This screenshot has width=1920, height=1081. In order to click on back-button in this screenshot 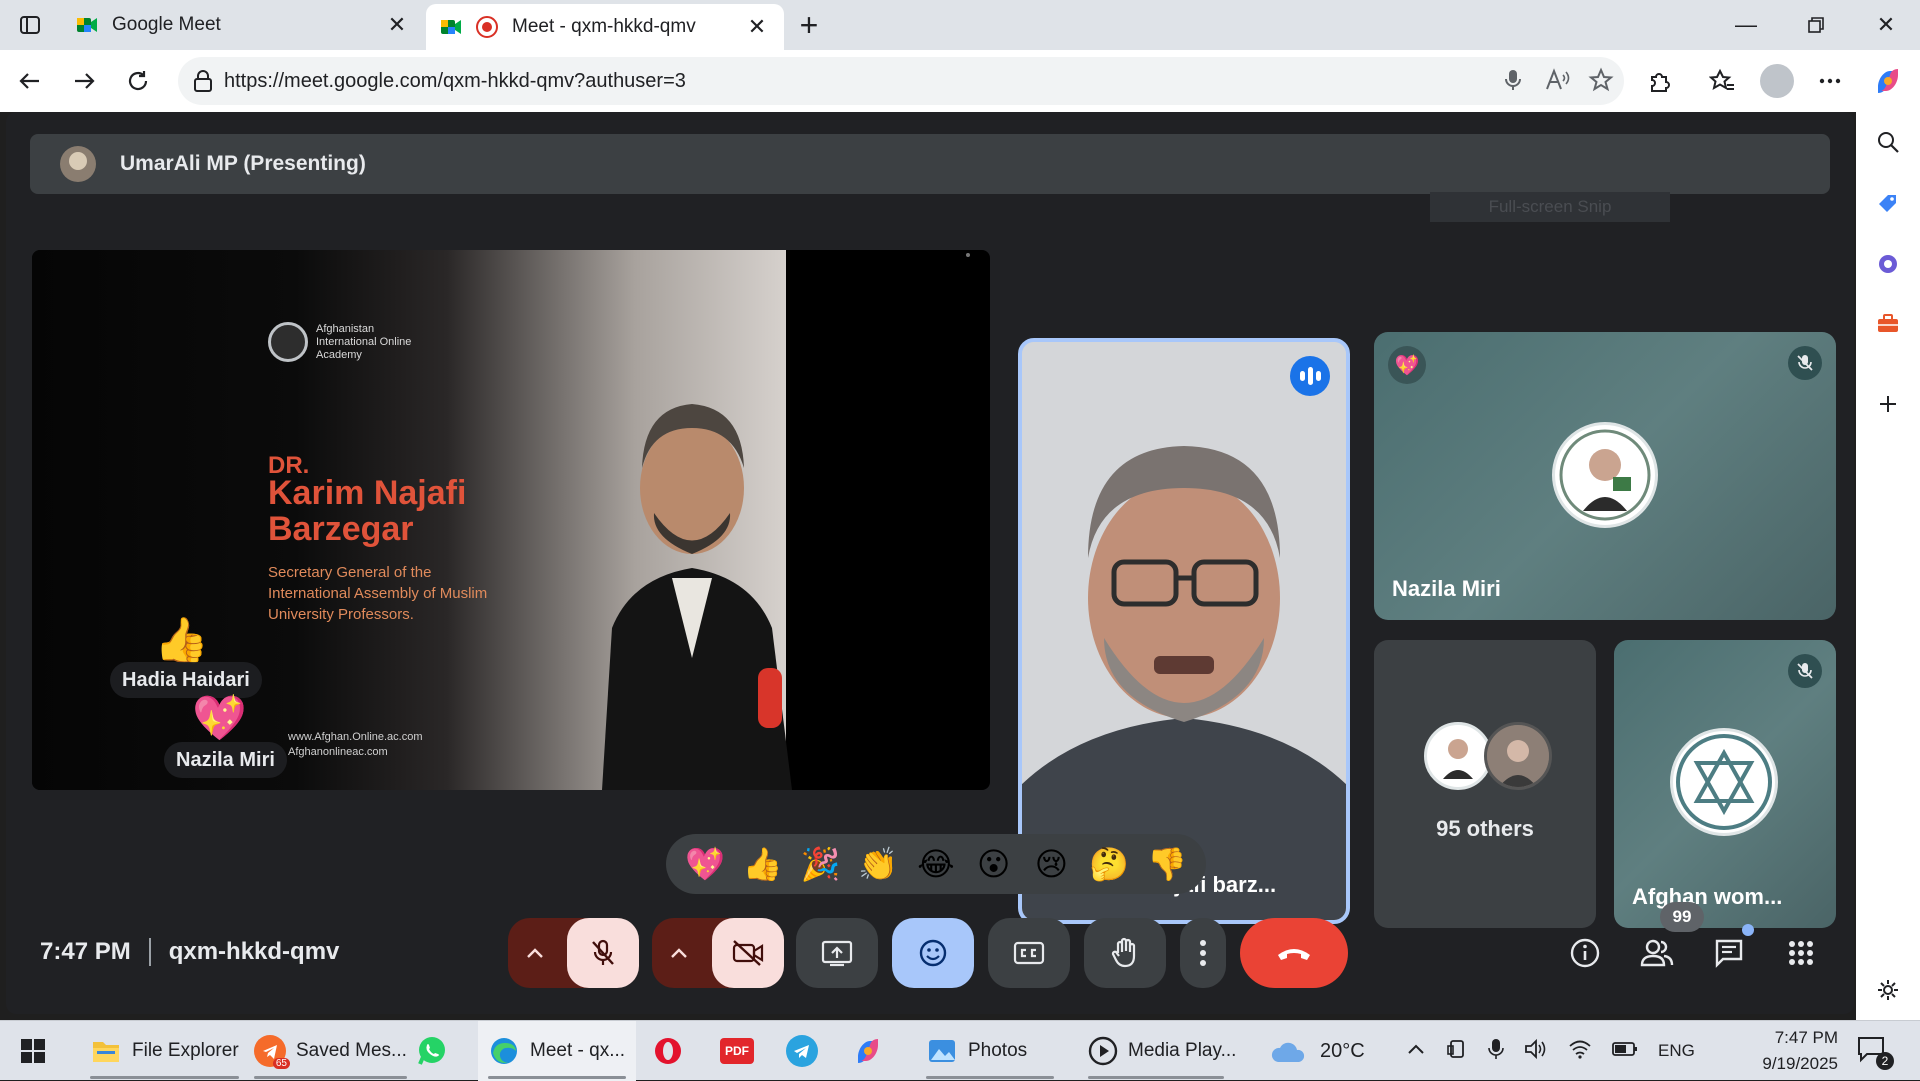, I will do `click(30, 81)`.